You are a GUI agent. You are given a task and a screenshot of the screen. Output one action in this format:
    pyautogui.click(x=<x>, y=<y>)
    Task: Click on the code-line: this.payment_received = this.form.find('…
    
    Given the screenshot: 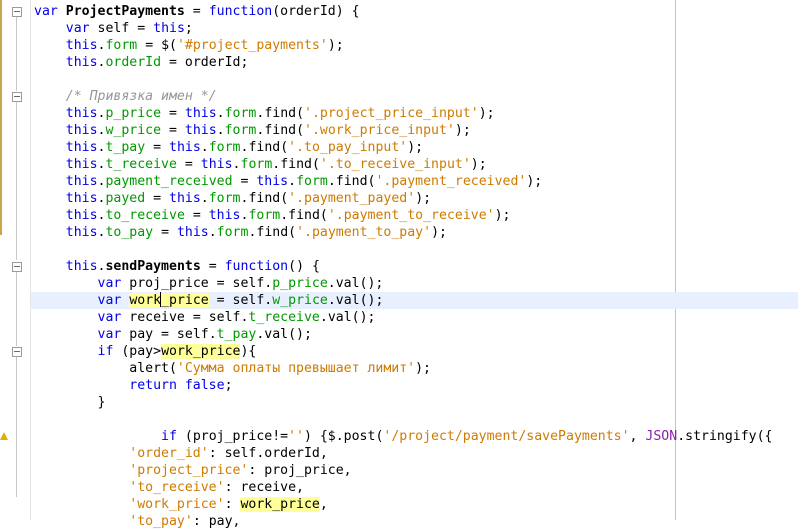 What is the action you would take?
    pyautogui.click(x=403, y=181)
    